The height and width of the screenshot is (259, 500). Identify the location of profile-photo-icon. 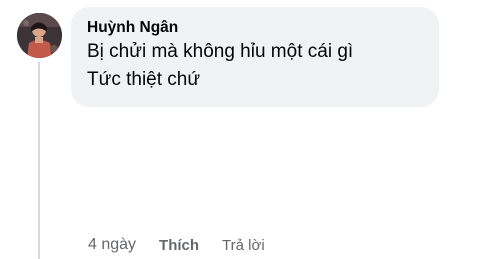
(39, 35).